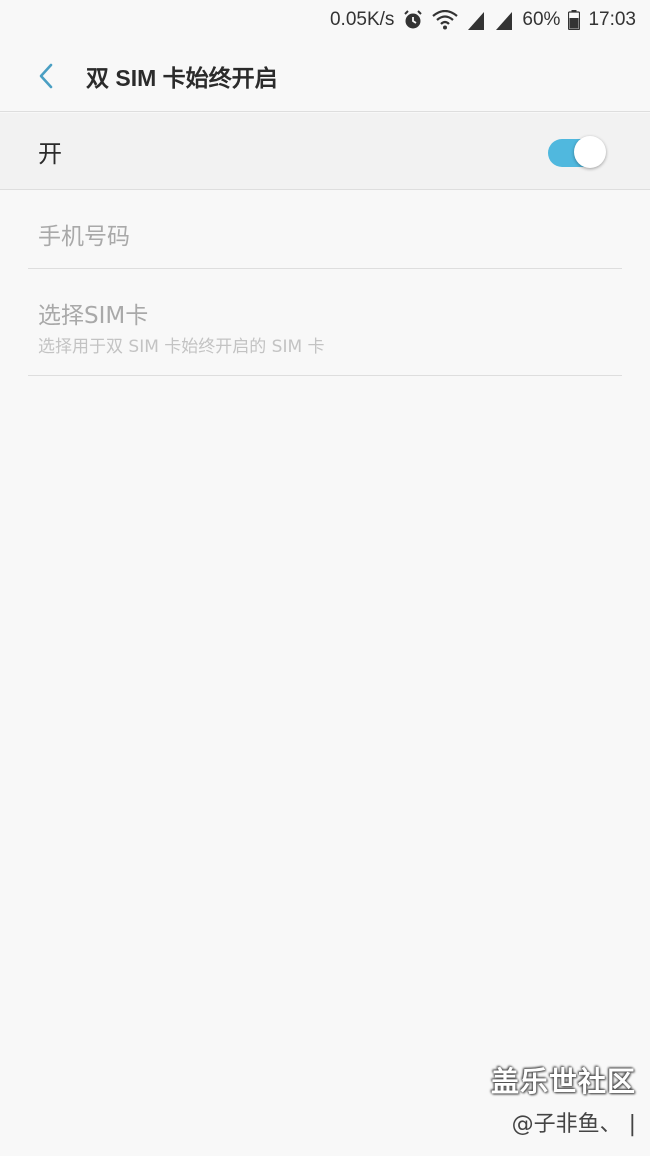 This screenshot has height=1156, width=650. What do you see at coordinates (93, 316) in the screenshot?
I see `select-sim-title: 选择SIM卡` at bounding box center [93, 316].